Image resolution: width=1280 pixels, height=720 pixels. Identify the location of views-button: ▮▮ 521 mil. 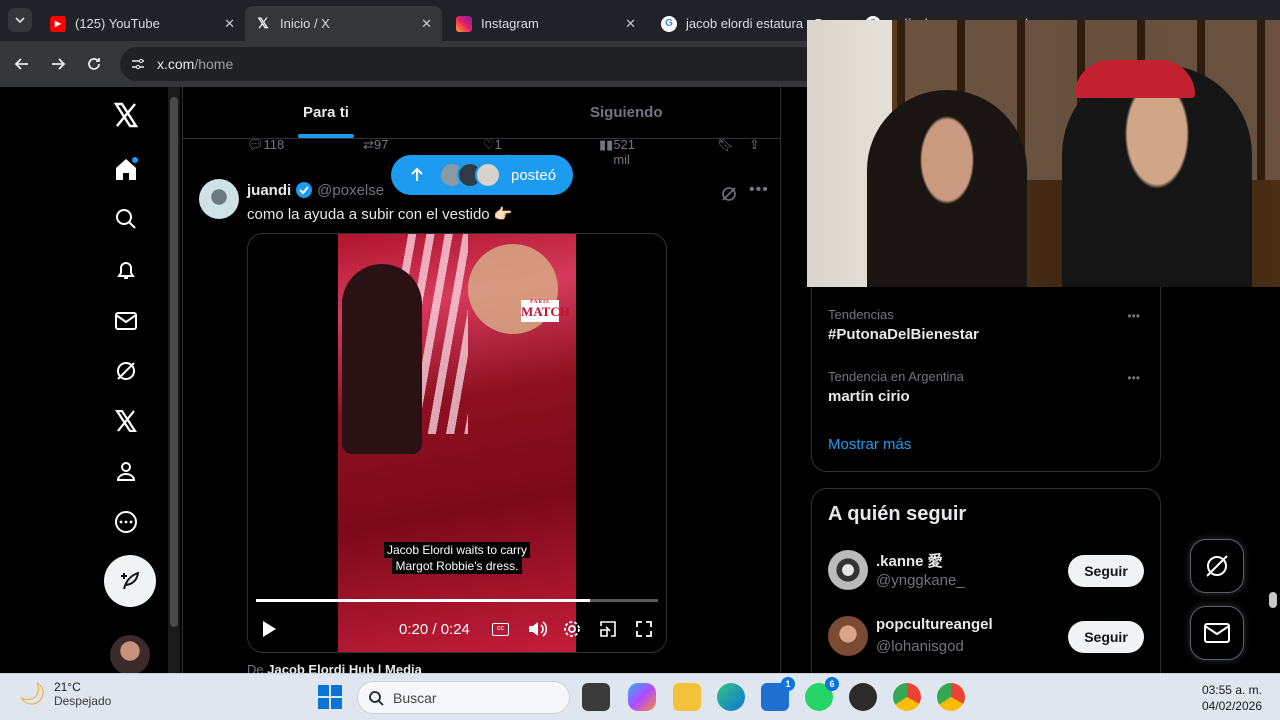
(617, 152).